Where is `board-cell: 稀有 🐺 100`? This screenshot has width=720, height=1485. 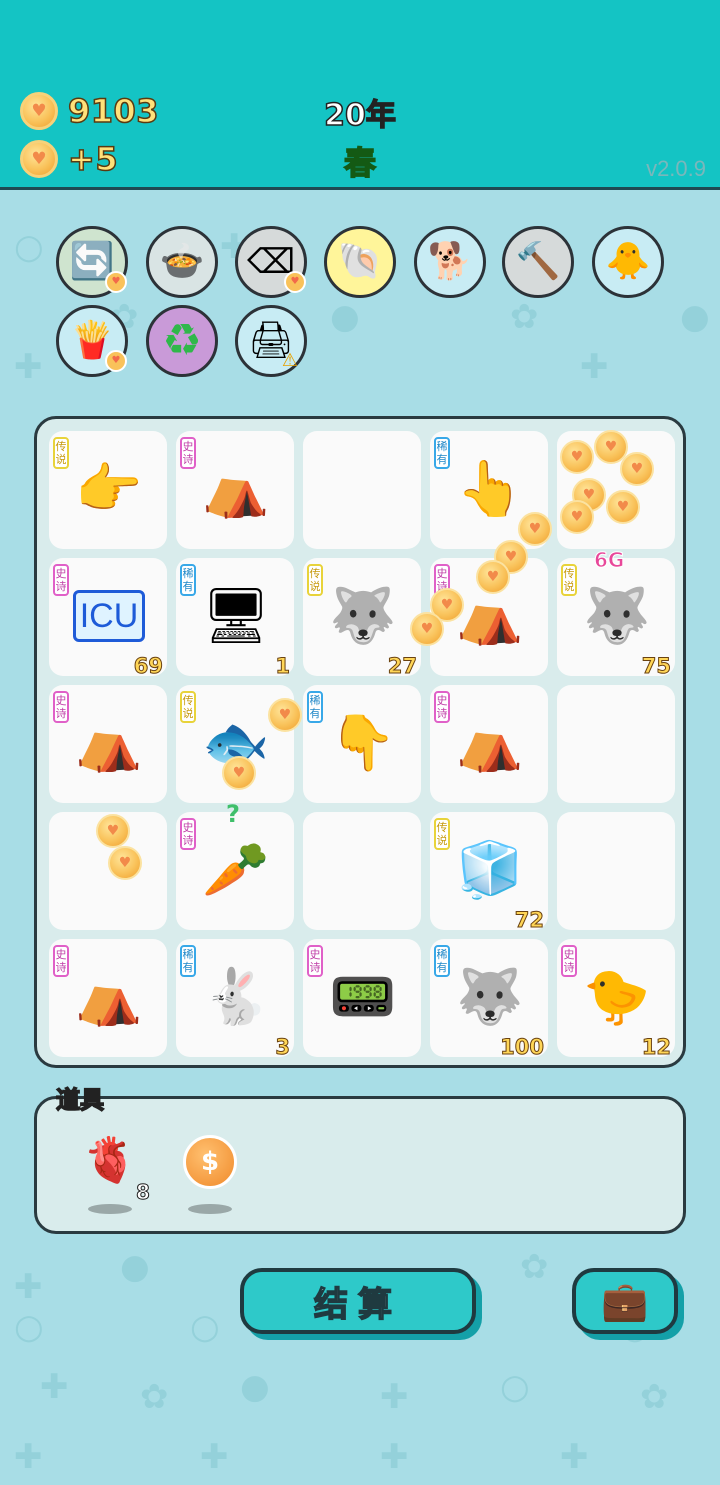
board-cell: 稀有 🐺 100 is located at coordinates (489, 999).